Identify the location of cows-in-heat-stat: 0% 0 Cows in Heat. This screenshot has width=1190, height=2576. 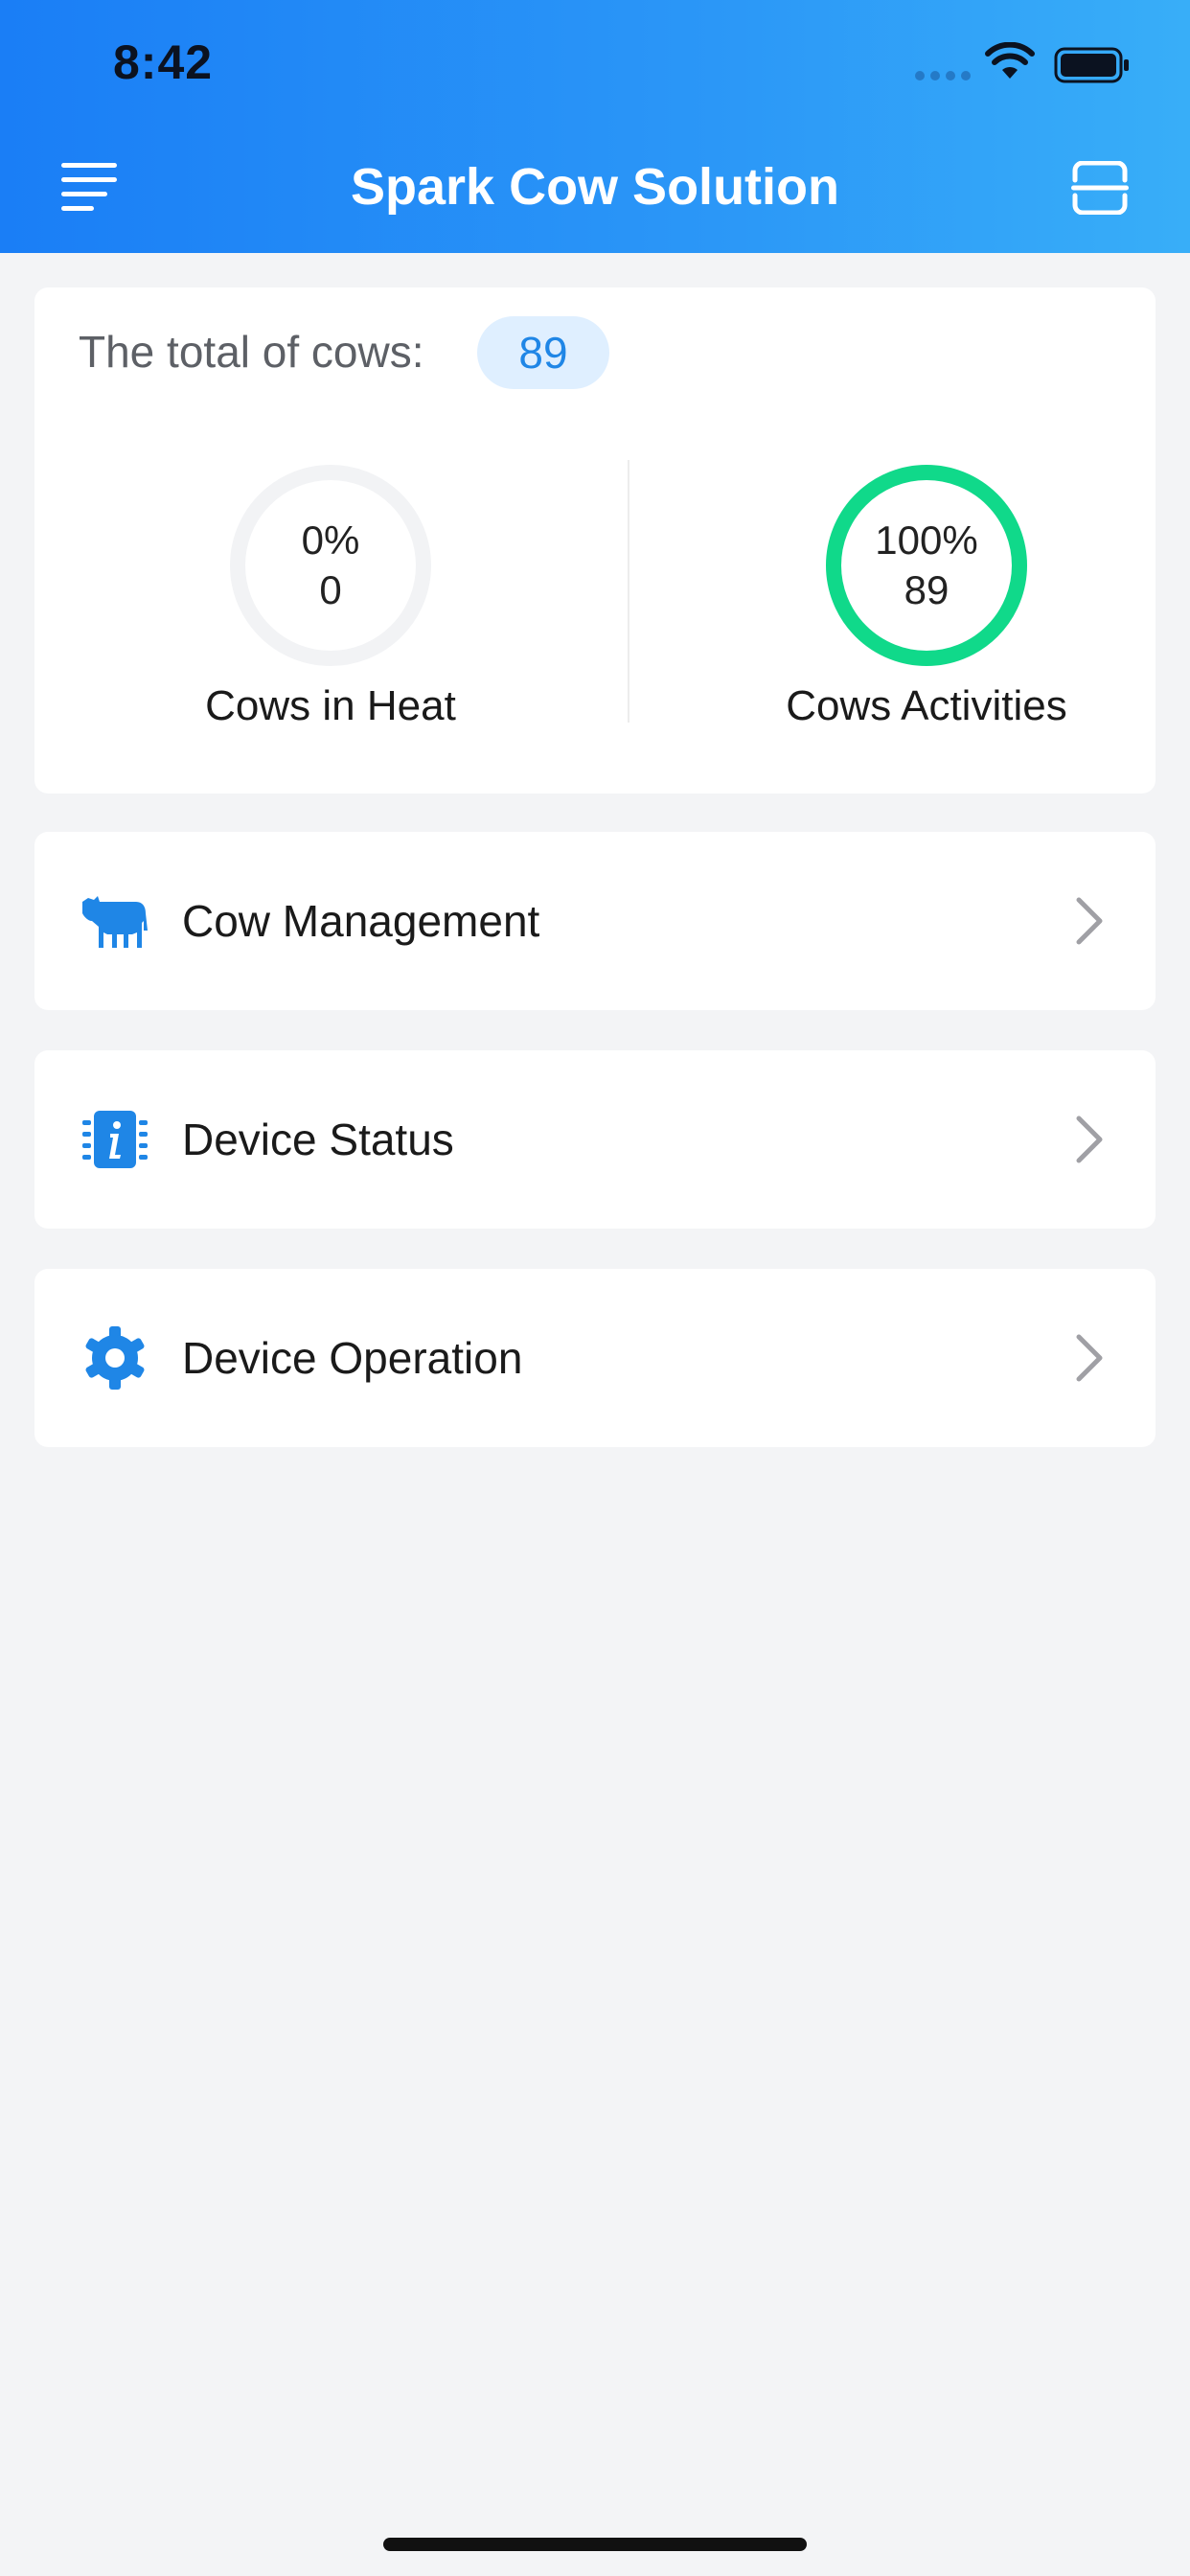
(331, 595).